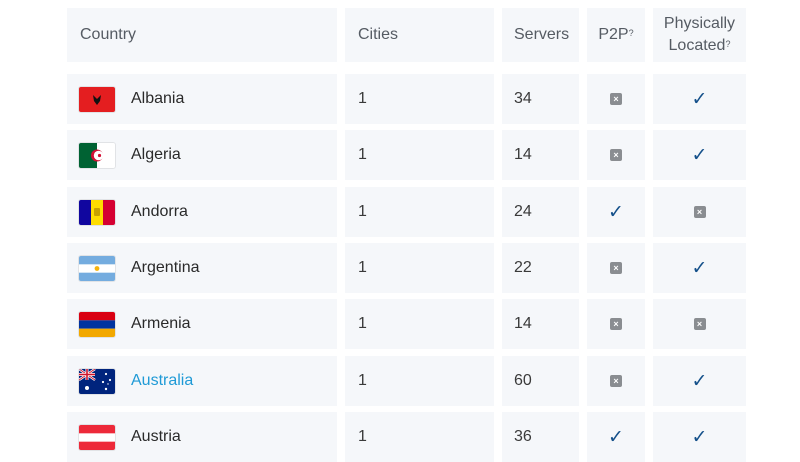  Describe the element at coordinates (97, 99) in the screenshot. I see `albania-flag-icon` at that location.